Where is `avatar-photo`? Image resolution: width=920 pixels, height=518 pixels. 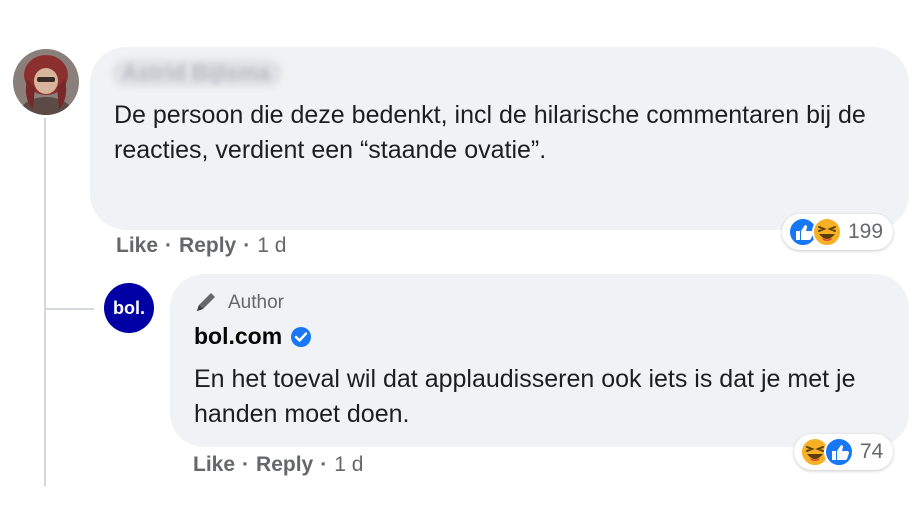
avatar-photo is located at coordinates (46, 82).